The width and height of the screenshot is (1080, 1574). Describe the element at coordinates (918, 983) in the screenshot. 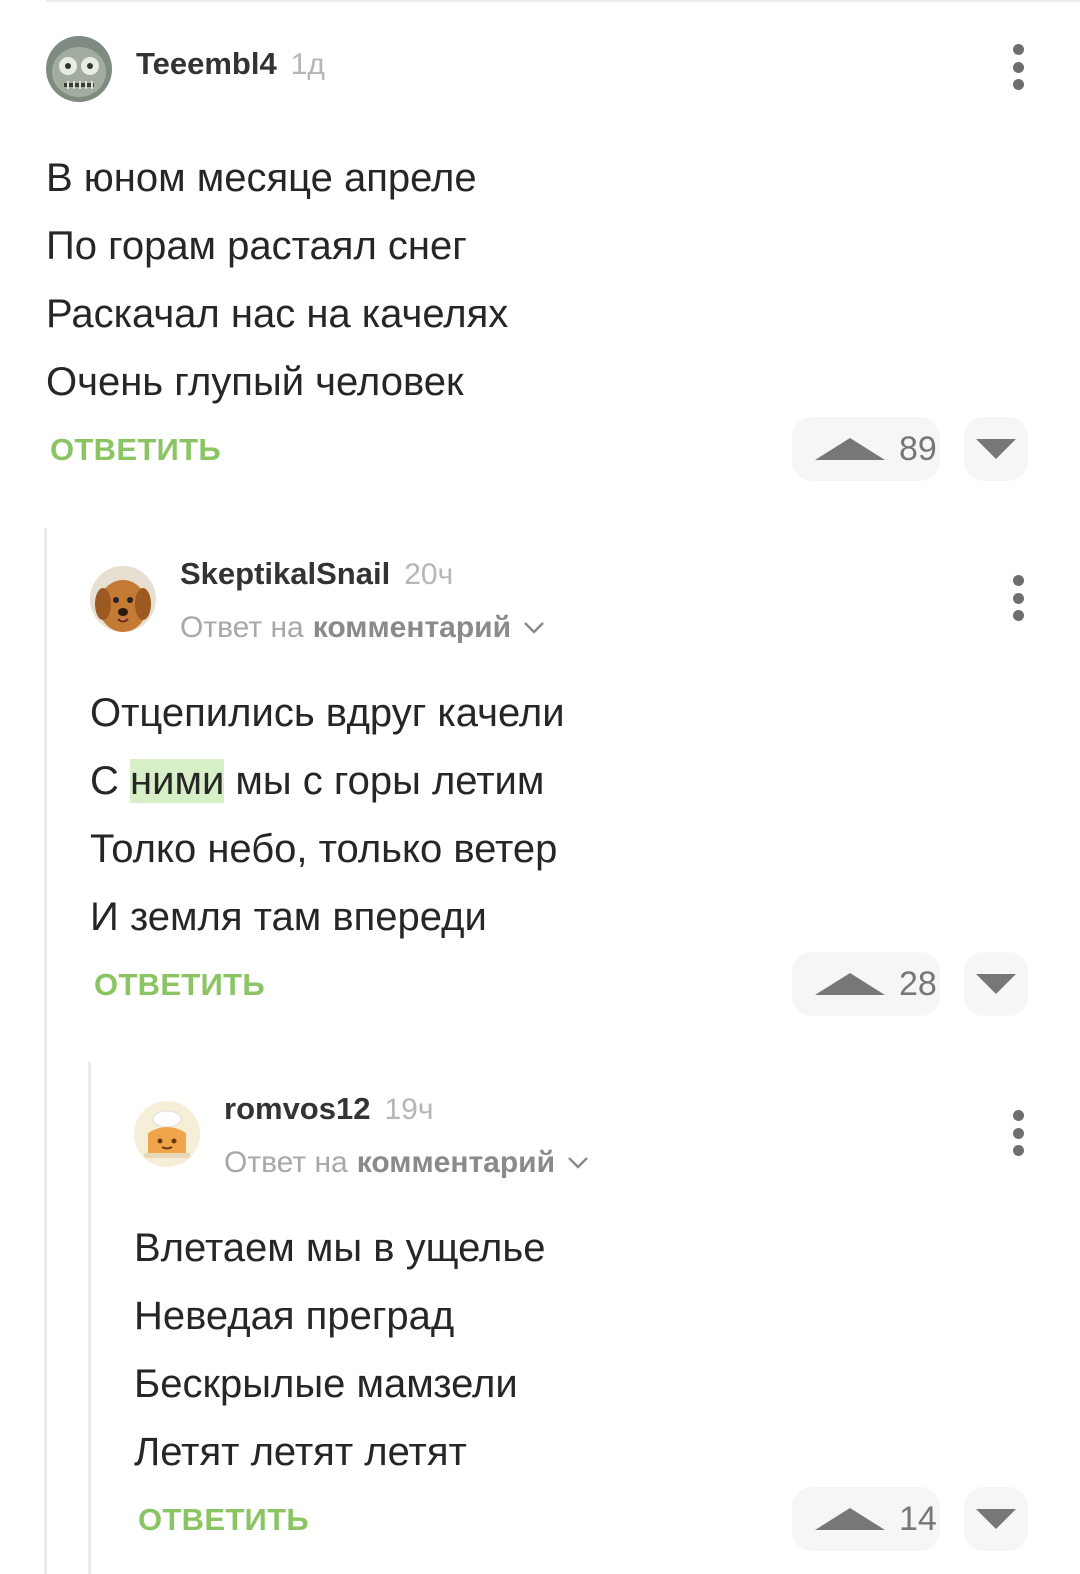

I see `vote-count: 28` at that location.